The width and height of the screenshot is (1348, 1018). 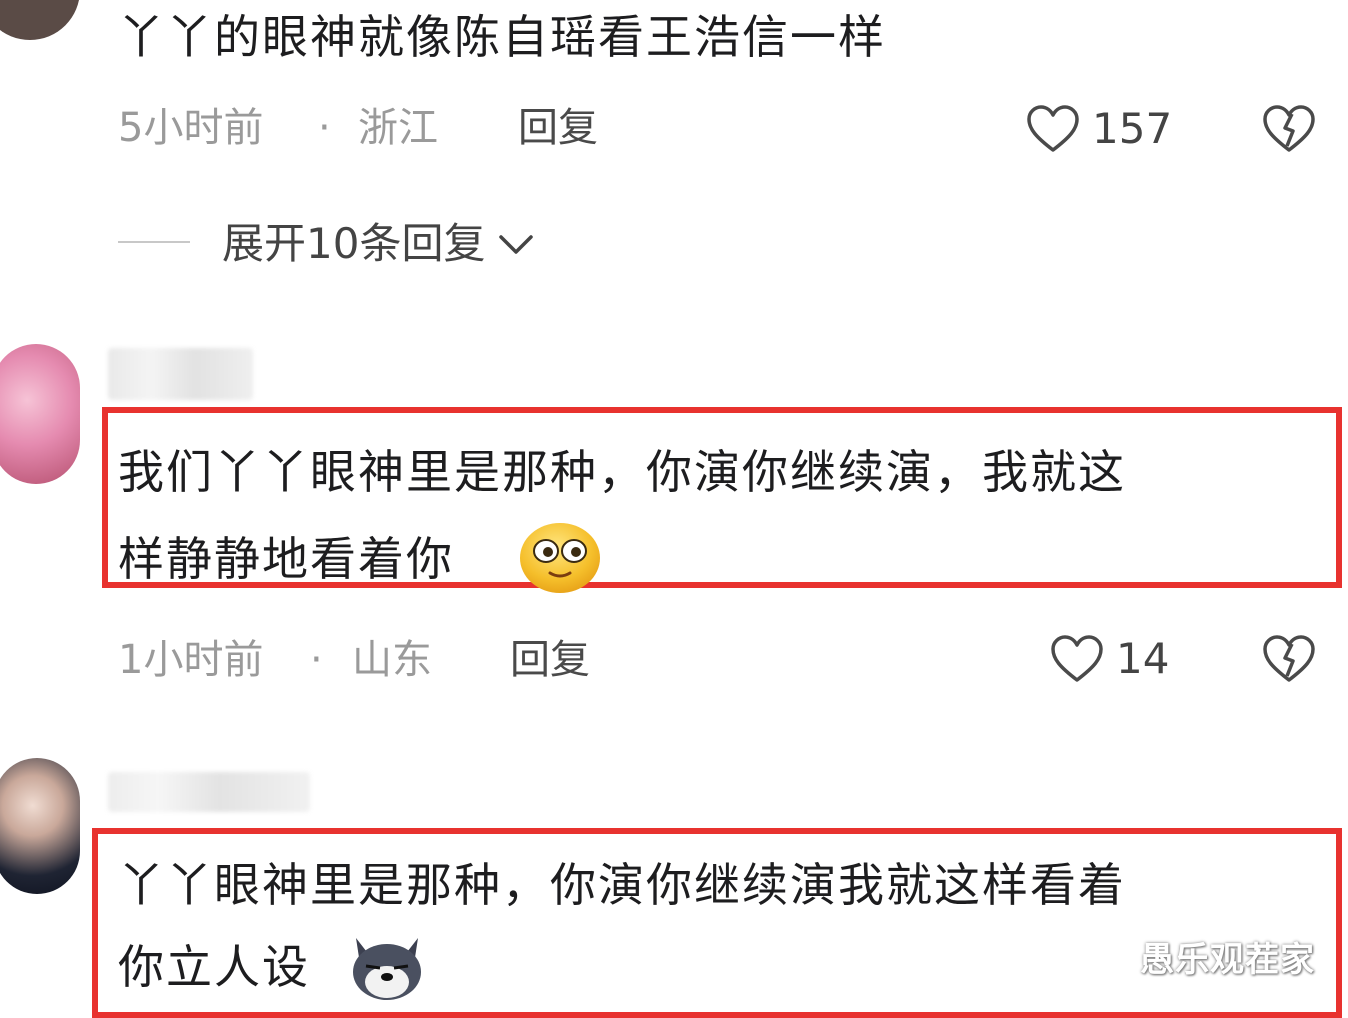 I want to click on comment-1-dislike-button, so click(x=1289, y=129).